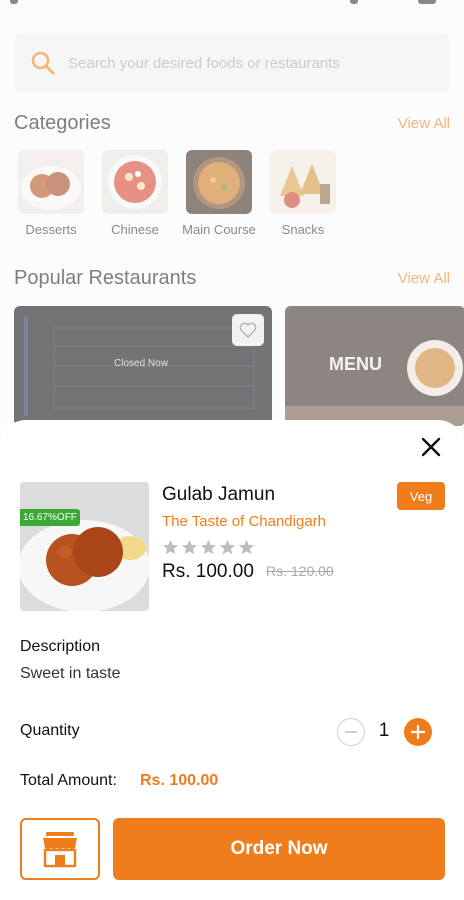  I want to click on product-price: Rs. 100.00, so click(208, 571).